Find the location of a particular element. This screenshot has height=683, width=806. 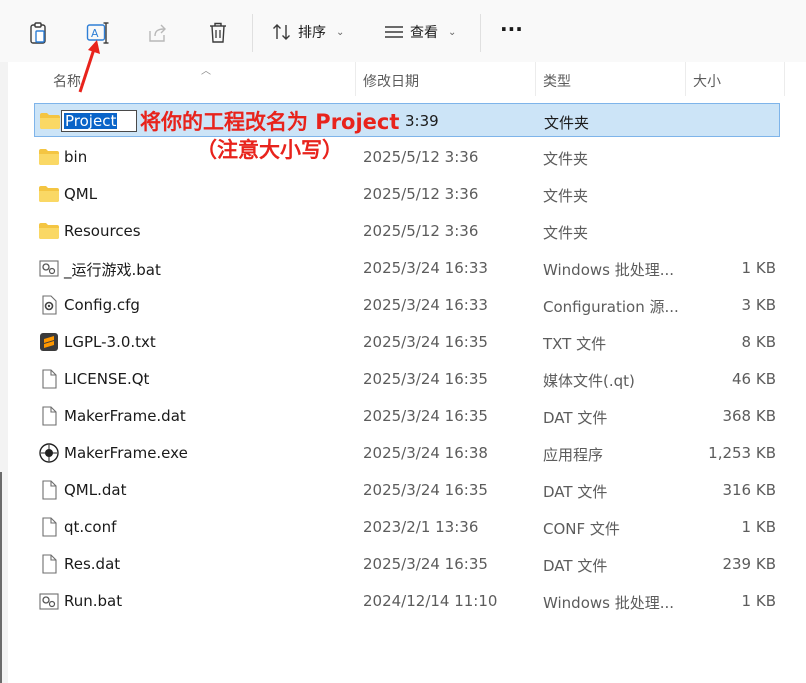

app-icon is located at coordinates (49, 453).